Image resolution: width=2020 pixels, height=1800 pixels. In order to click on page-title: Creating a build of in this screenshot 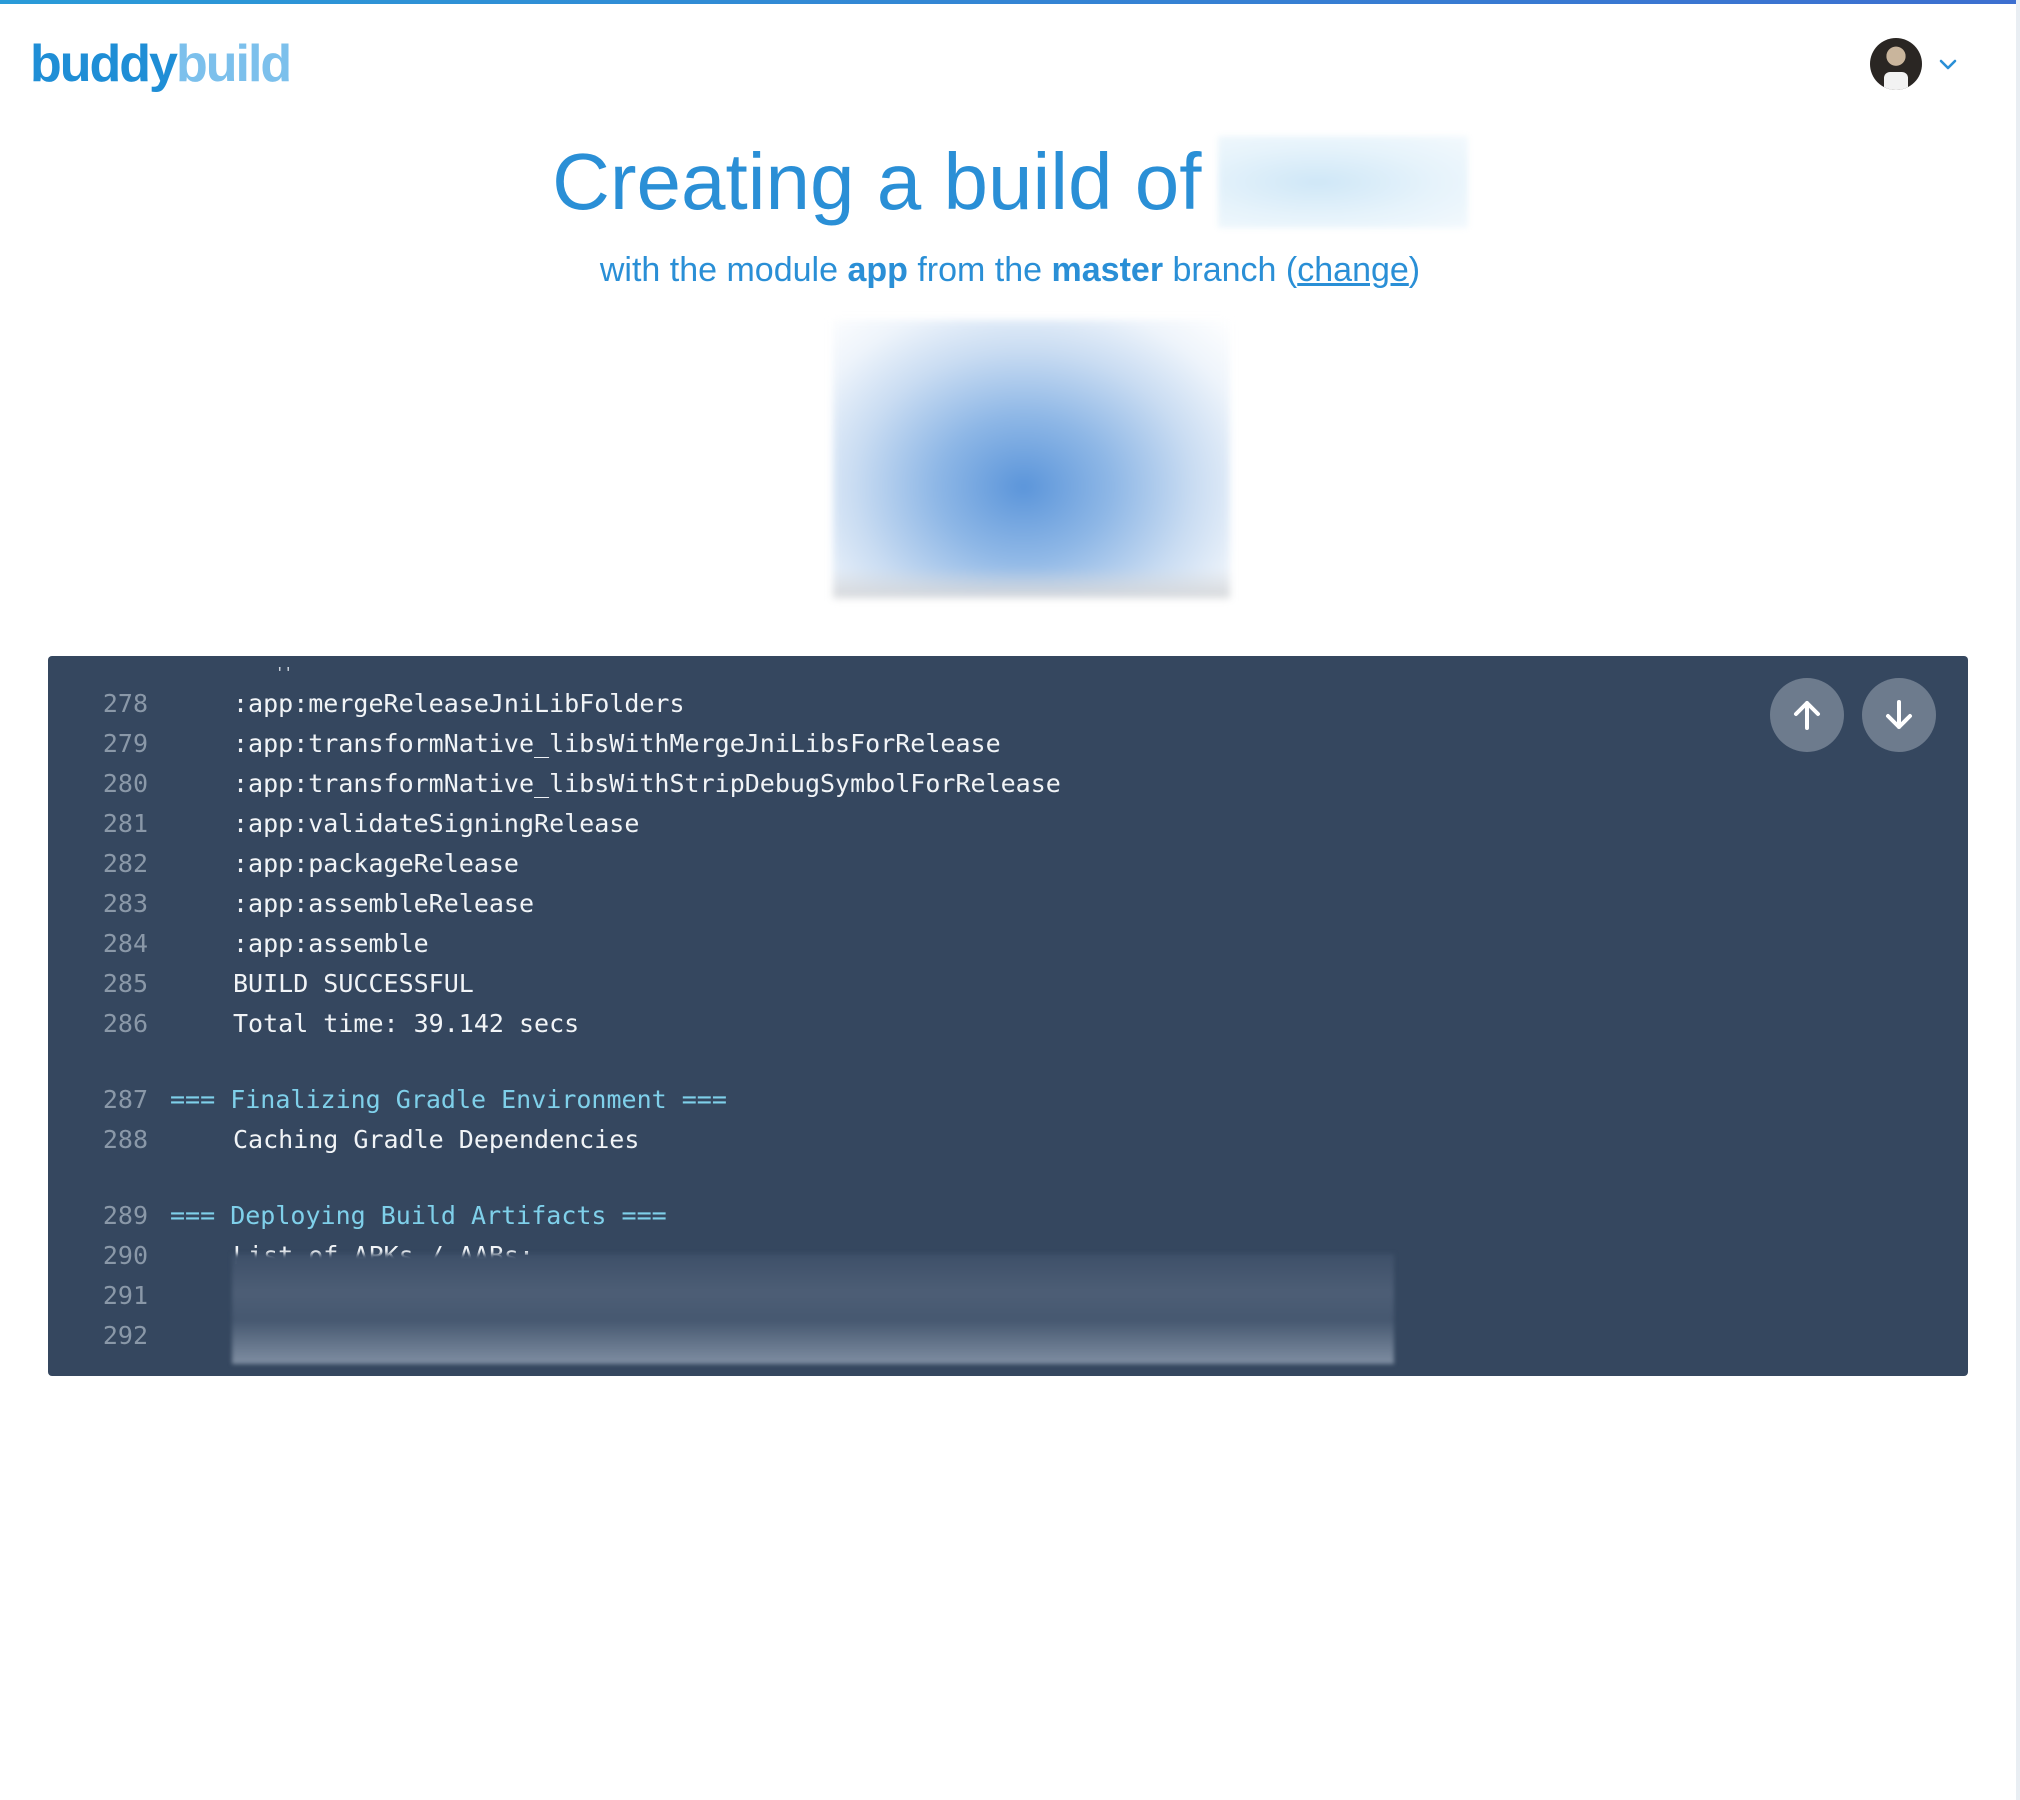, I will do `click(877, 181)`.